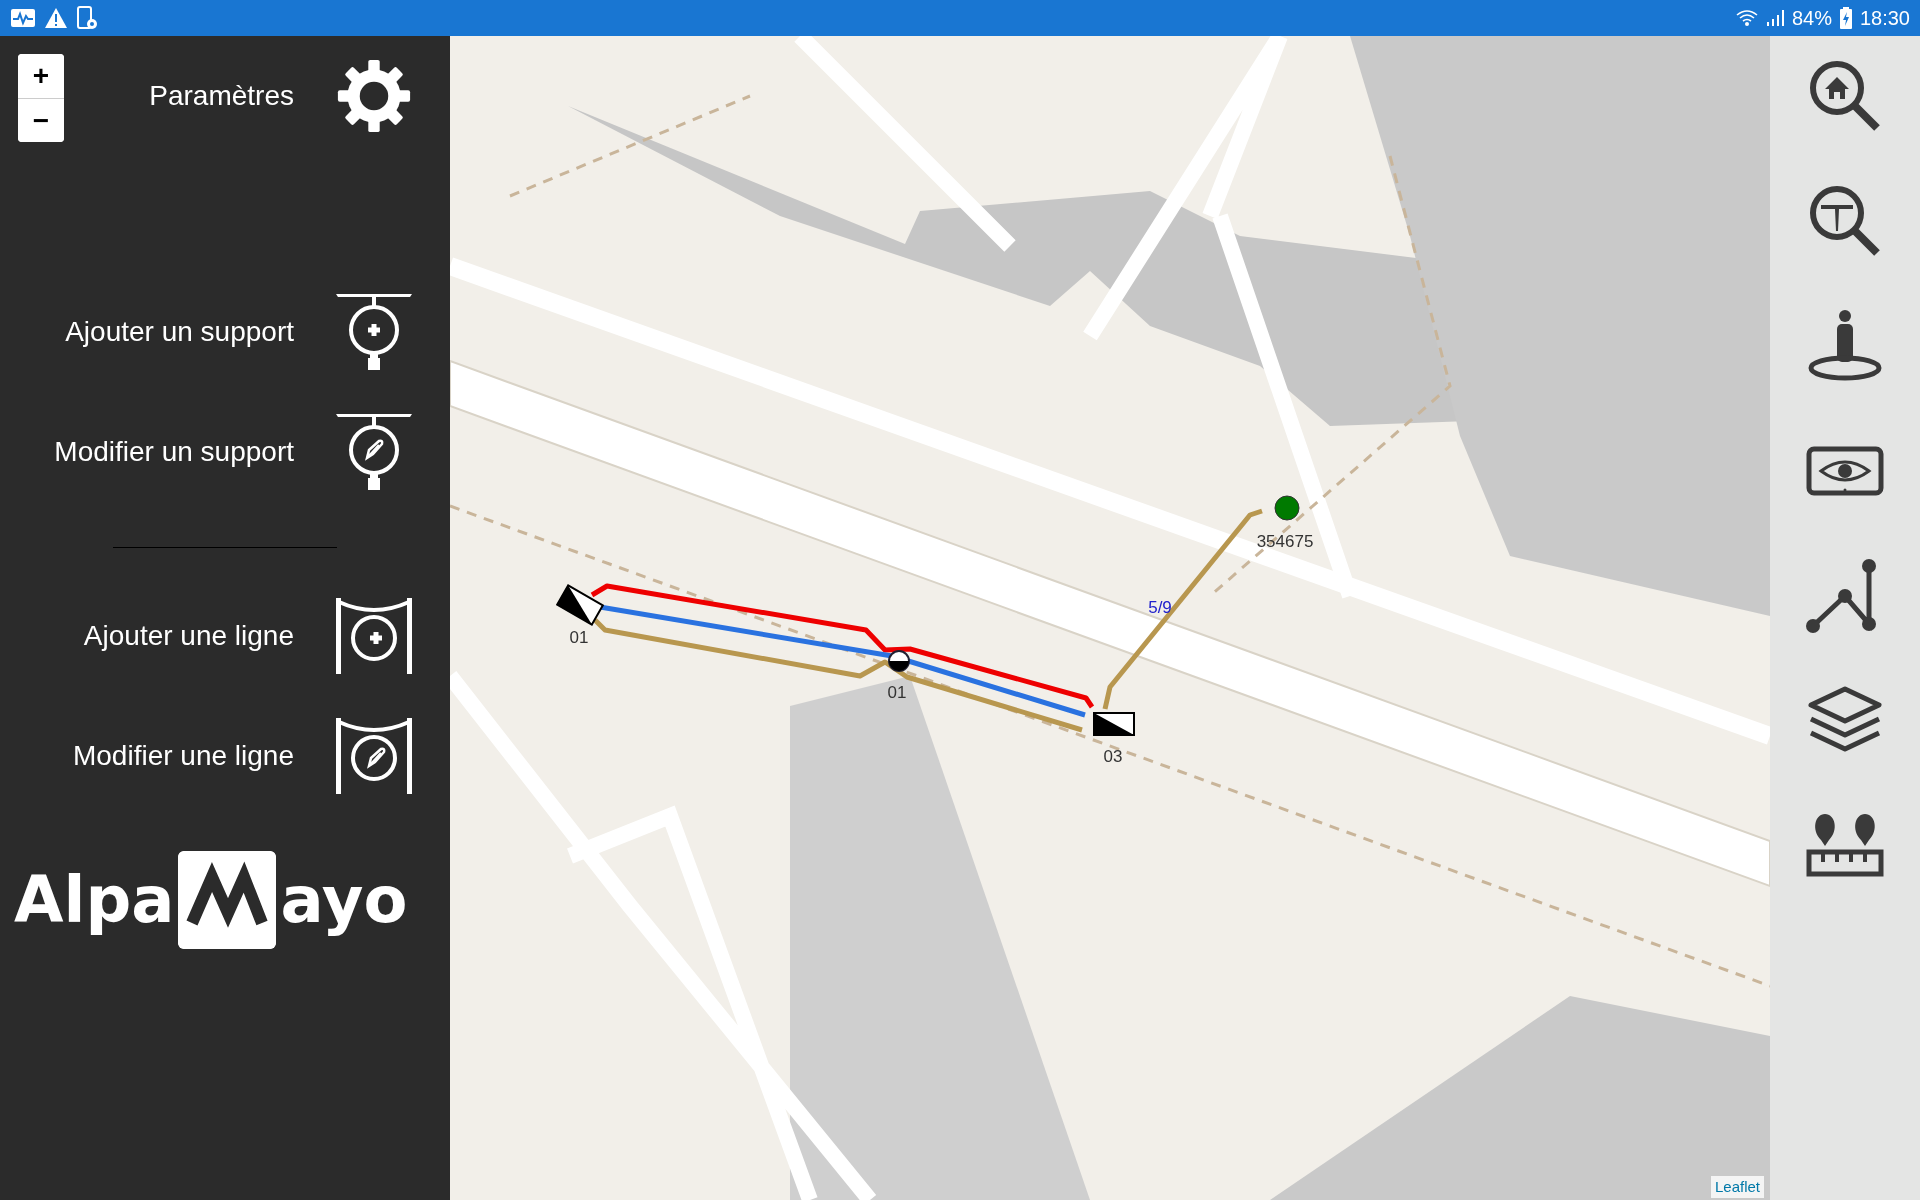 Image resolution: width=1920 pixels, height=1200 pixels. What do you see at coordinates (1811, 18) in the screenshot?
I see `battery-percentage: 84%` at bounding box center [1811, 18].